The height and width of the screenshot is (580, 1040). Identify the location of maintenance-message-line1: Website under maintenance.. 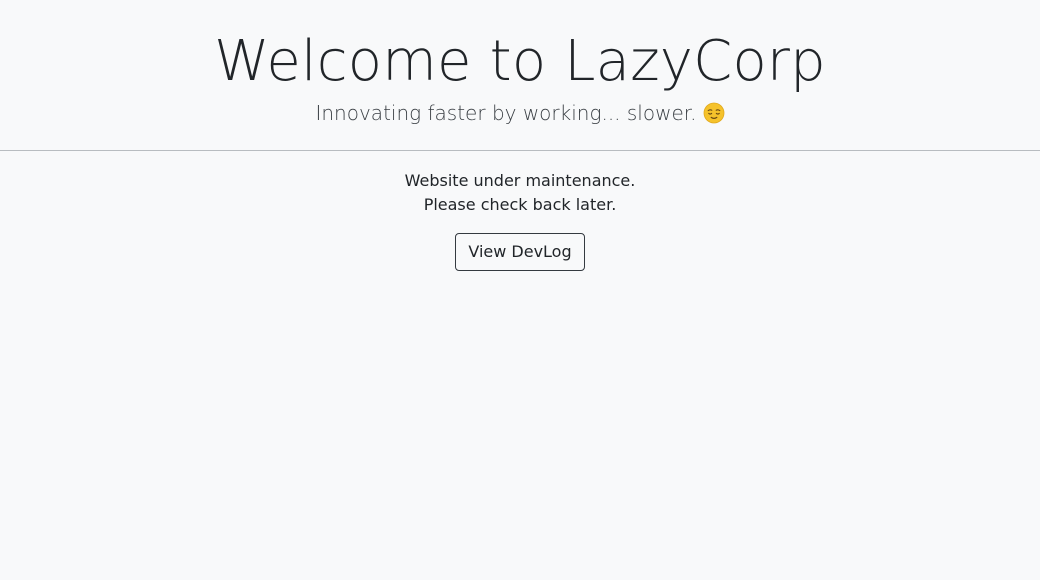
(520, 180).